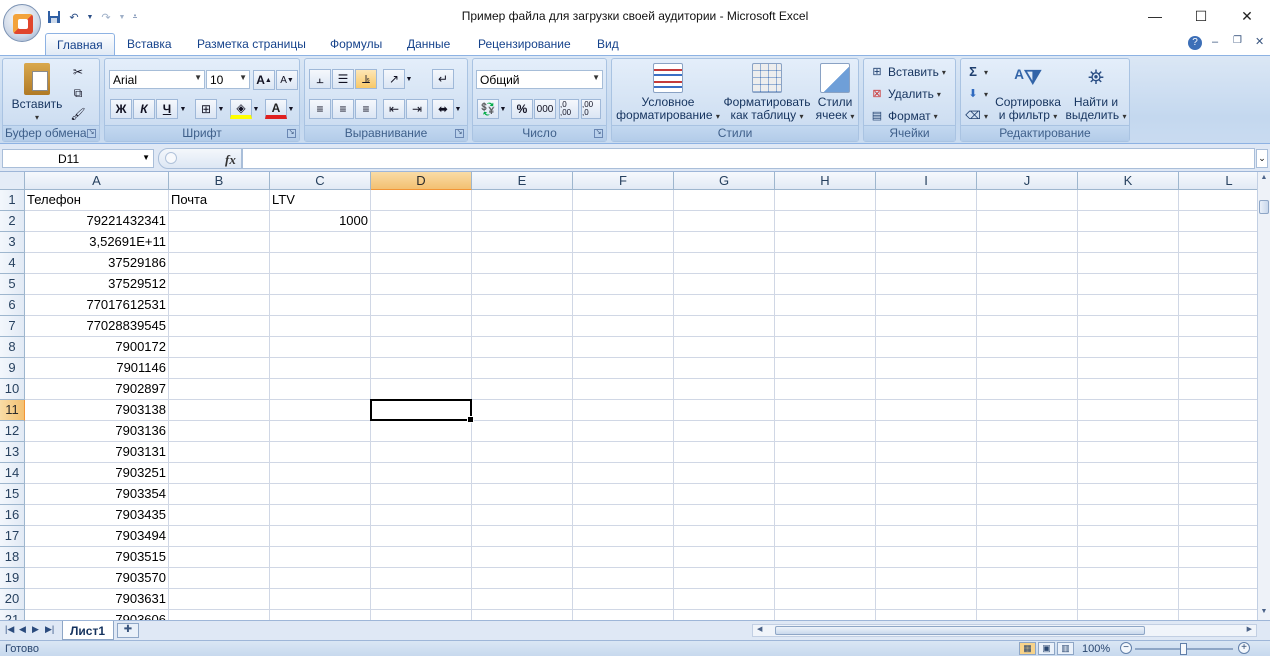 This screenshot has width=1270, height=656. What do you see at coordinates (97, 431) in the screenshot?
I see `cell-a12: 7903136` at bounding box center [97, 431].